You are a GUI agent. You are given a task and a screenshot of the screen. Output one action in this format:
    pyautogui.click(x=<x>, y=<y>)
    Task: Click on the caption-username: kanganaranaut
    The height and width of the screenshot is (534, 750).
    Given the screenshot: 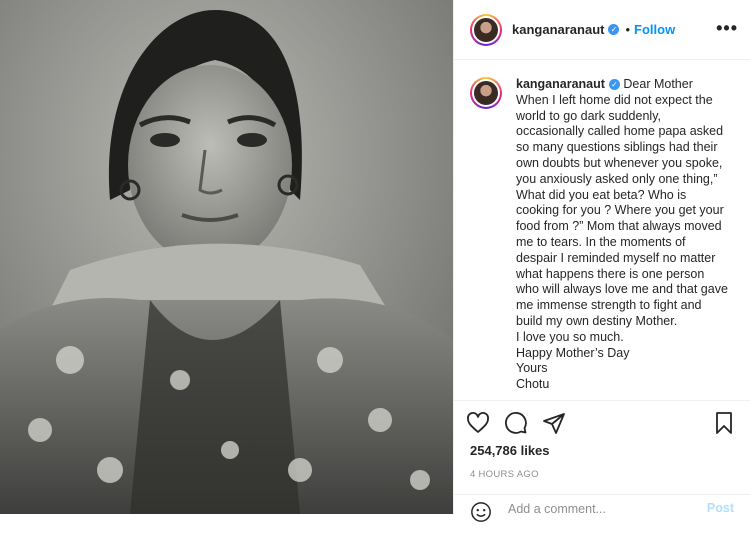 What is the action you would take?
    pyautogui.click(x=560, y=84)
    